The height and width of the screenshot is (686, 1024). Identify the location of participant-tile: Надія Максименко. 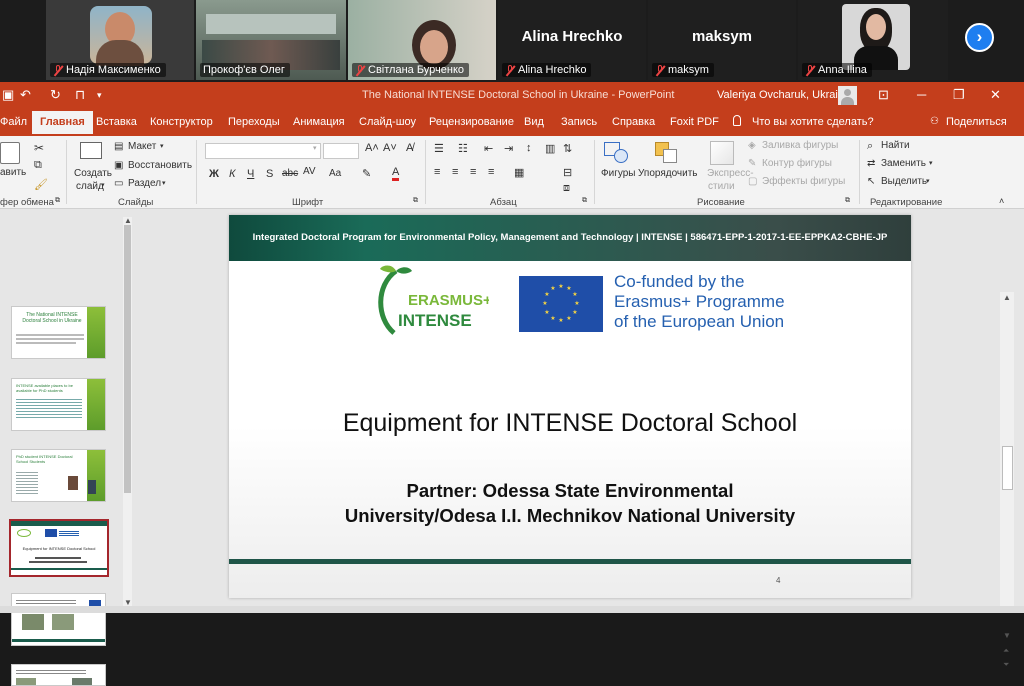
(120, 40).